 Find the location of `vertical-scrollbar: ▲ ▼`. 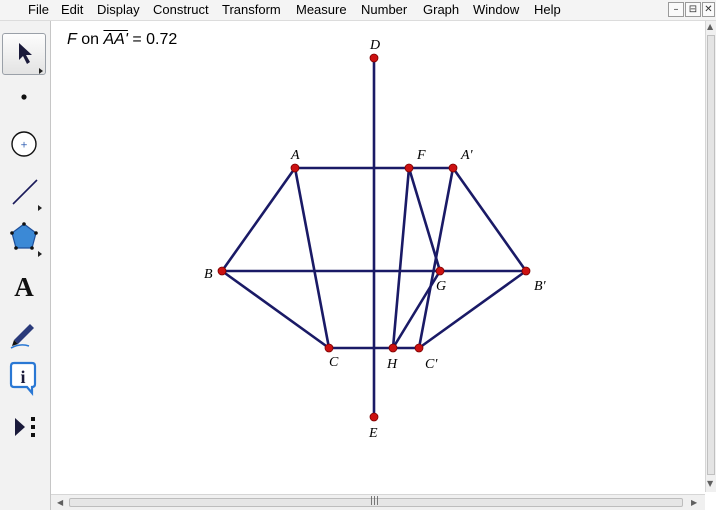

vertical-scrollbar: ▲ ▼ is located at coordinates (710, 256).